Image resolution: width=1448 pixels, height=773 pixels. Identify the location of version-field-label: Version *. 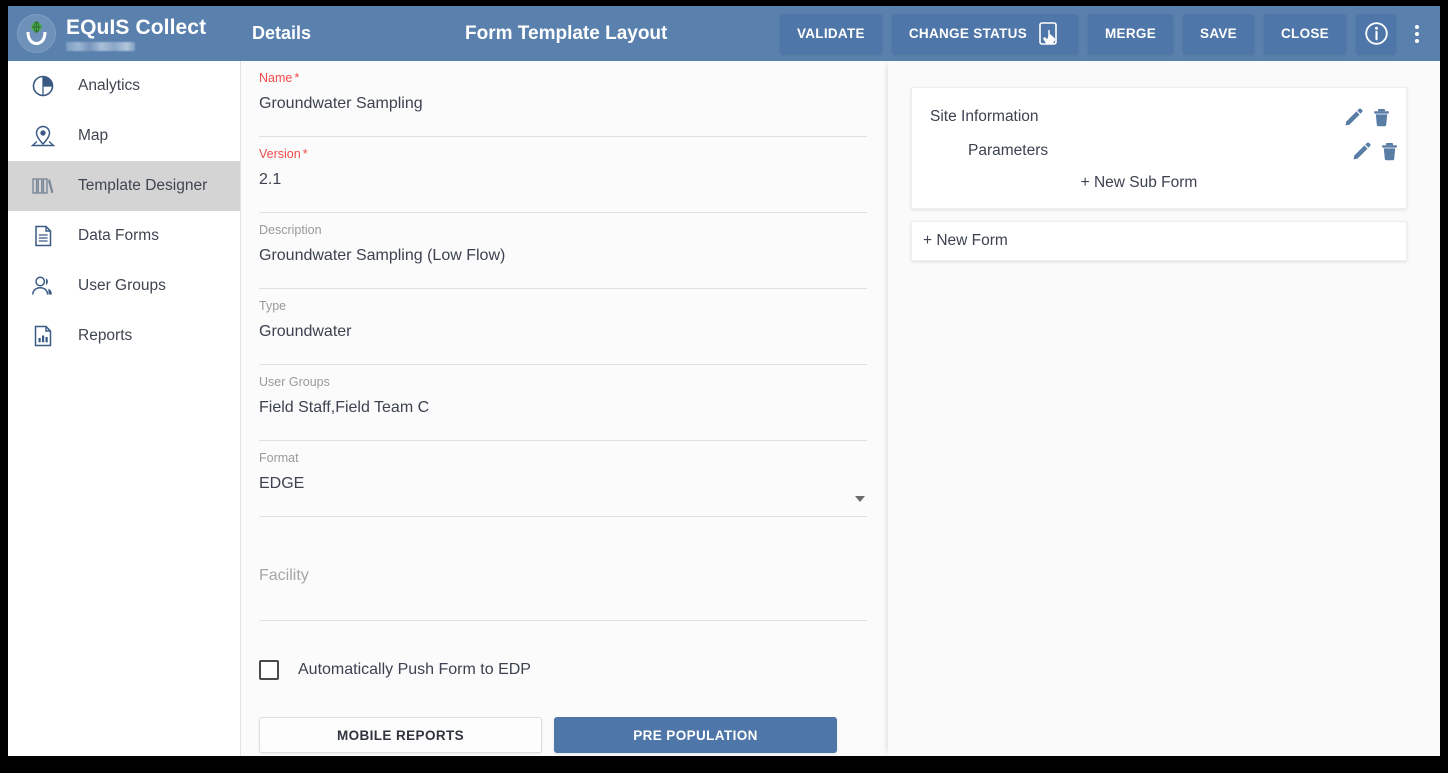
(283, 154).